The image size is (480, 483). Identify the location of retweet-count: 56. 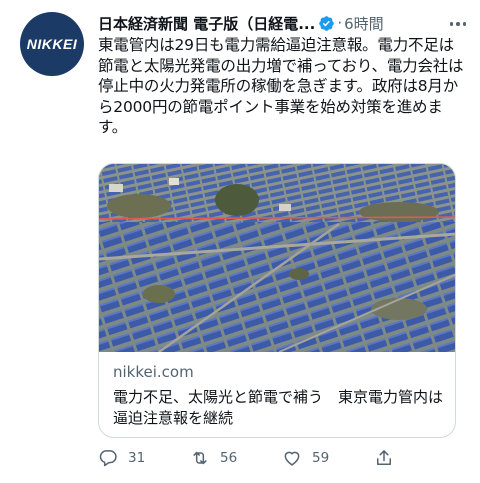
(229, 458).